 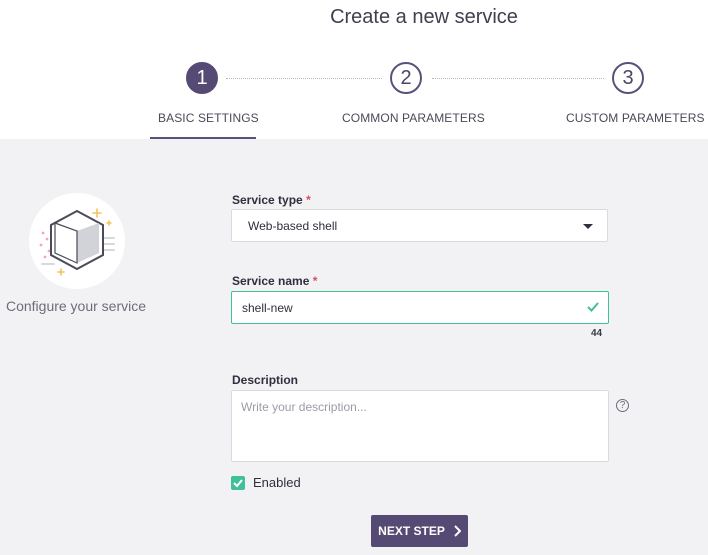 What do you see at coordinates (202, 78) in the screenshot?
I see `step-1-circle: 1` at bounding box center [202, 78].